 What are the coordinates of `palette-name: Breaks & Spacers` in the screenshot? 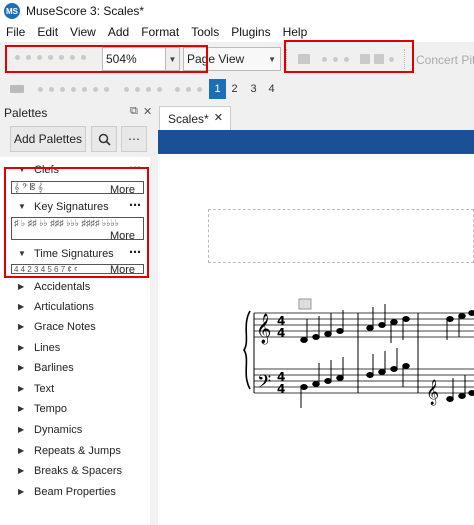 It's located at (78, 471).